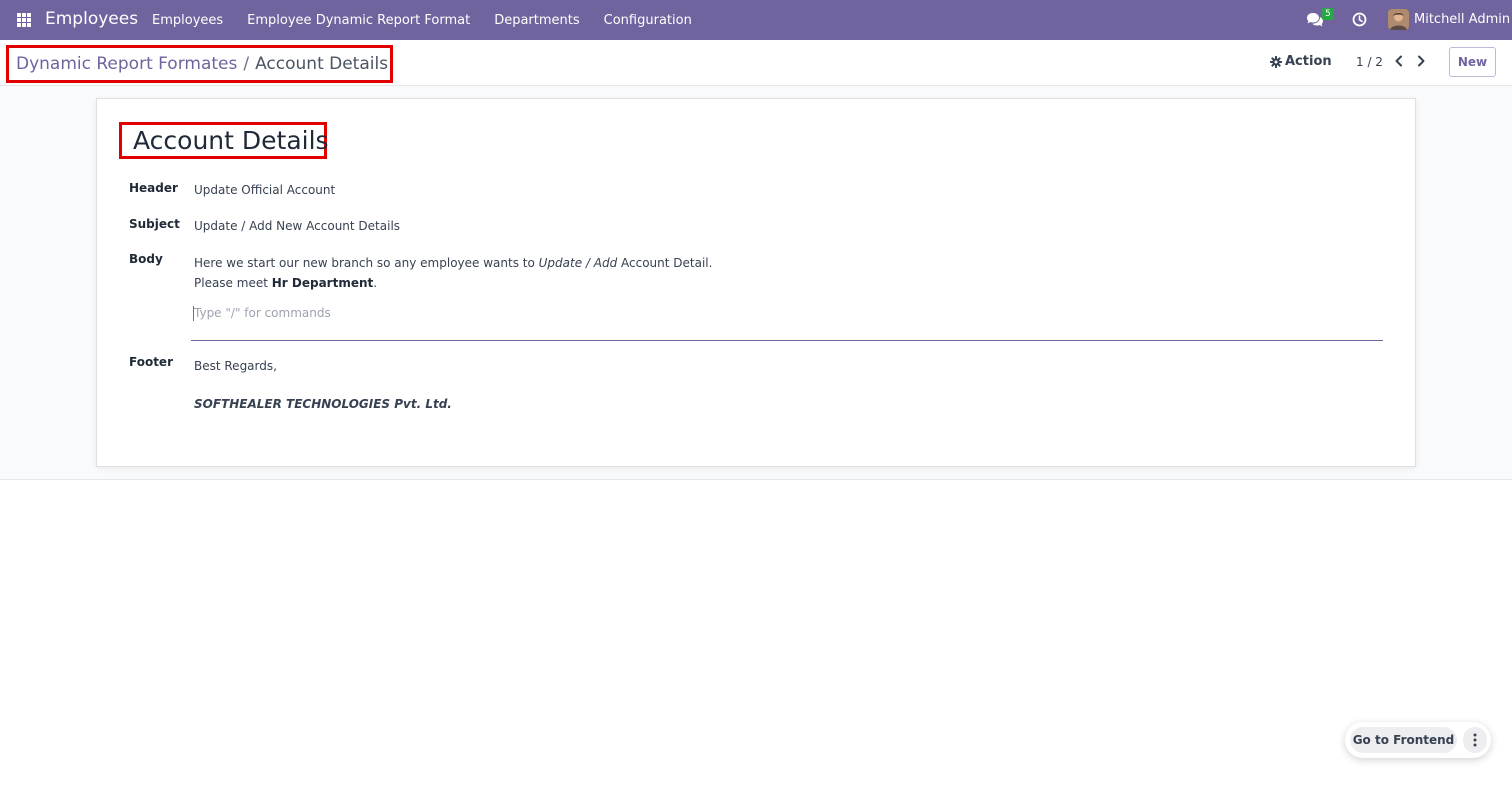  What do you see at coordinates (262, 313) in the screenshot?
I see `body-editor-placeholder: Type "/" for commands` at bounding box center [262, 313].